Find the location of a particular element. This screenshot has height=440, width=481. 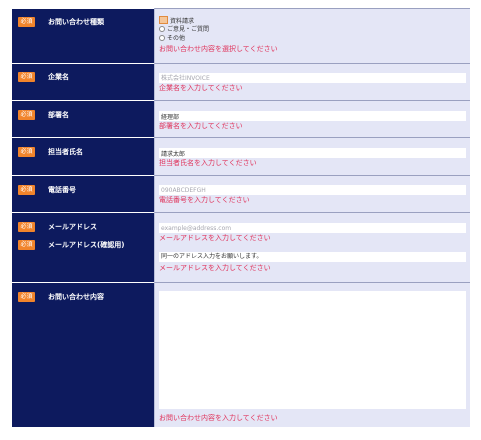

label-cell-department: 必須 部署名 is located at coordinates (83, 118).